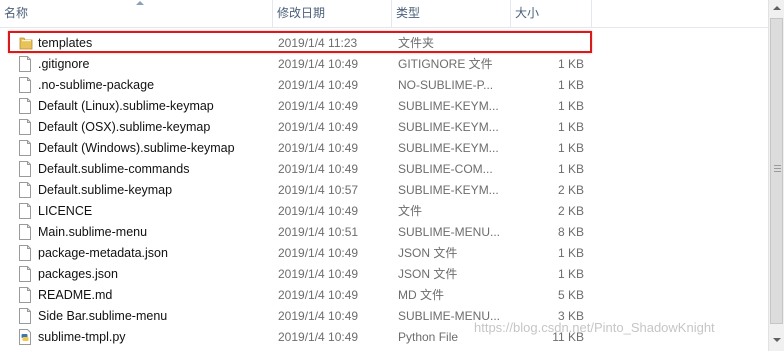 This screenshot has height=351, width=784. I want to click on scrollbar-thumb, so click(776, 171).